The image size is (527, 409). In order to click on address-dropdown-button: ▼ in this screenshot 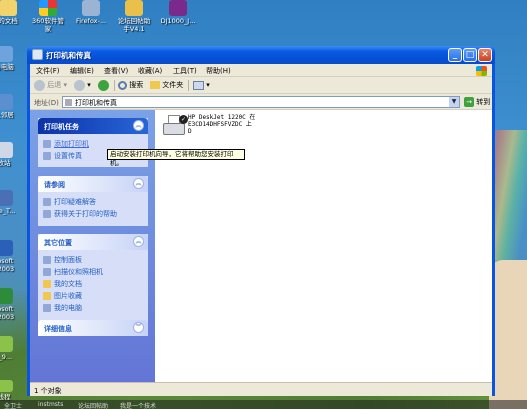, I will do `click(454, 102)`.